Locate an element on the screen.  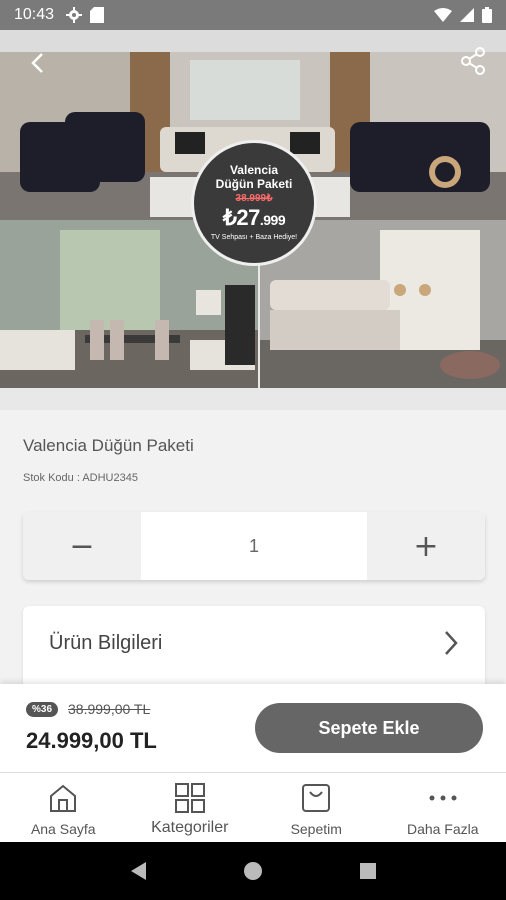
promo-old-price: 38.999₺ is located at coordinates (254, 198).